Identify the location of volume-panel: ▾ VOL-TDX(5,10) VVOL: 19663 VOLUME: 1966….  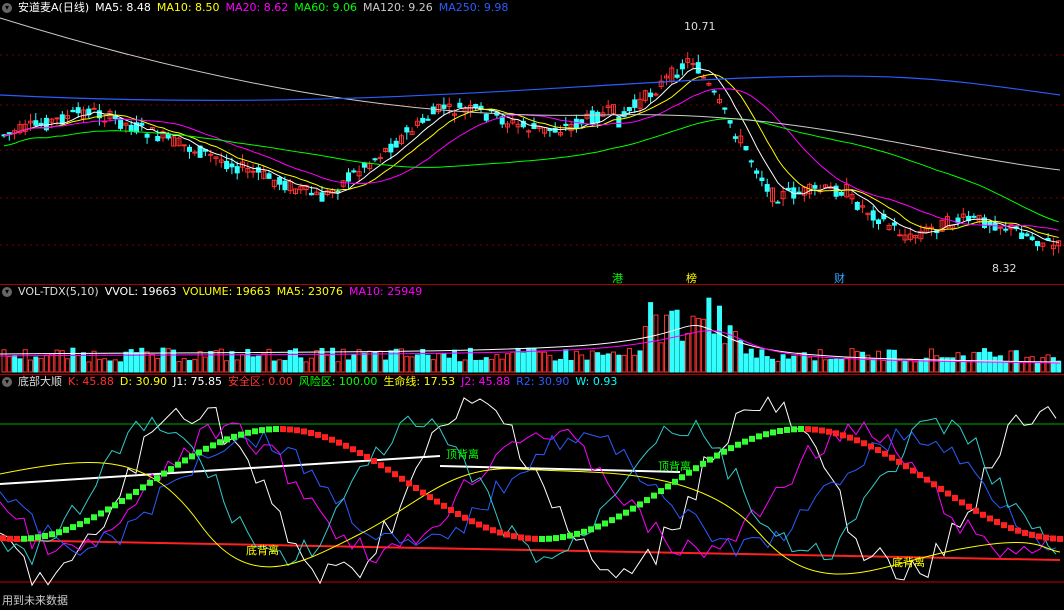
(532, 329).